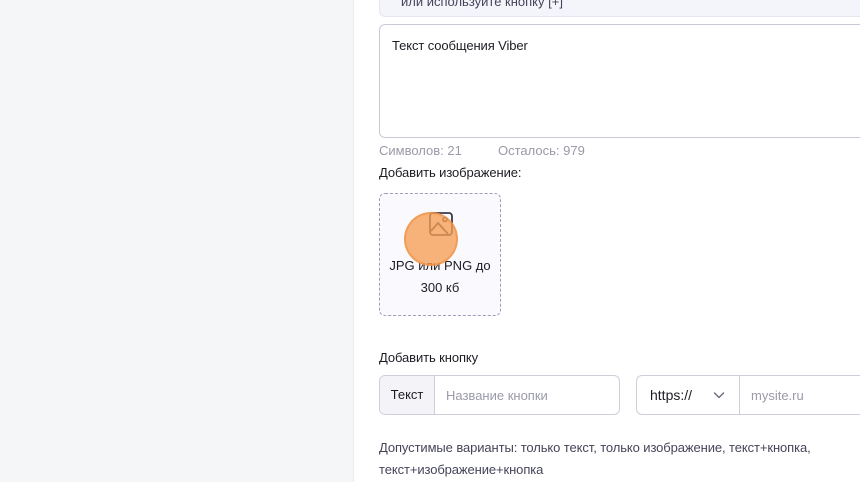  Describe the element at coordinates (525, 395) in the screenshot. I see `button-name-input` at that location.